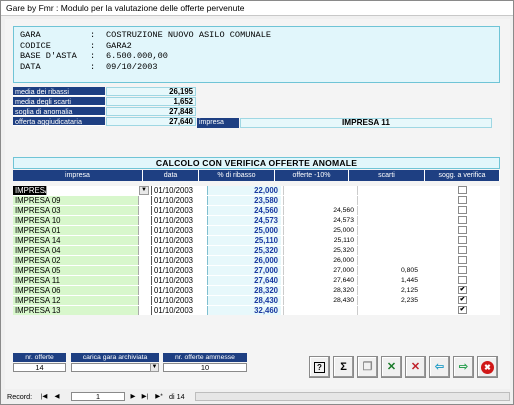 This screenshot has height=405, width=514. What do you see at coordinates (244, 260) in the screenshot?
I see `cell-ribasso: 26,000` at bounding box center [244, 260].